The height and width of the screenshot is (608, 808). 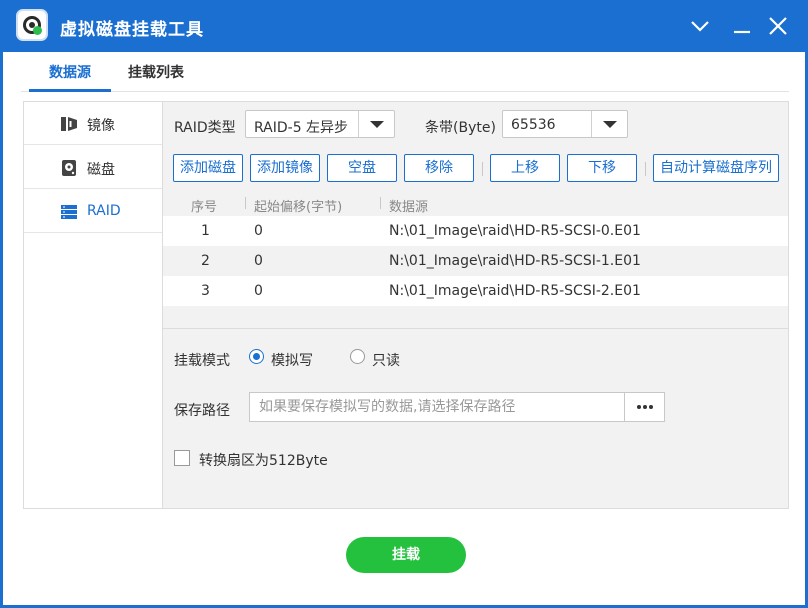 What do you see at coordinates (475, 203) in the screenshot?
I see `table-header: 序号 起始偏移(字节) 数据源` at bounding box center [475, 203].